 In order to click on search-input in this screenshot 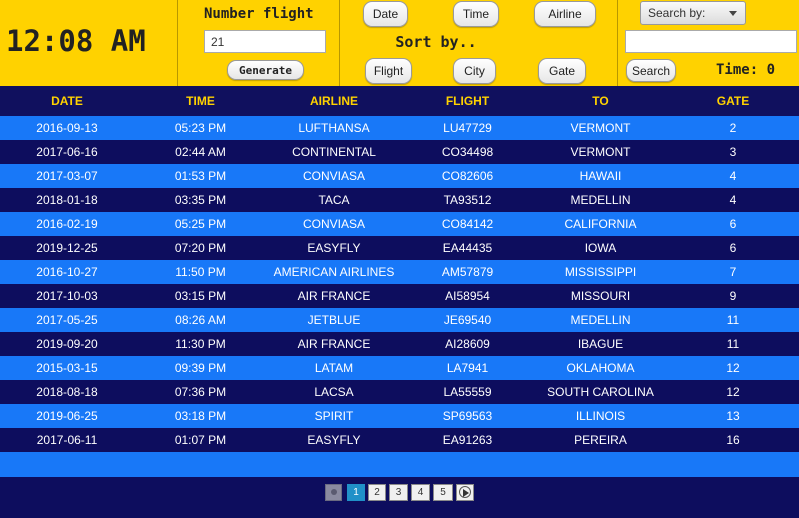, I will do `click(711, 41)`.